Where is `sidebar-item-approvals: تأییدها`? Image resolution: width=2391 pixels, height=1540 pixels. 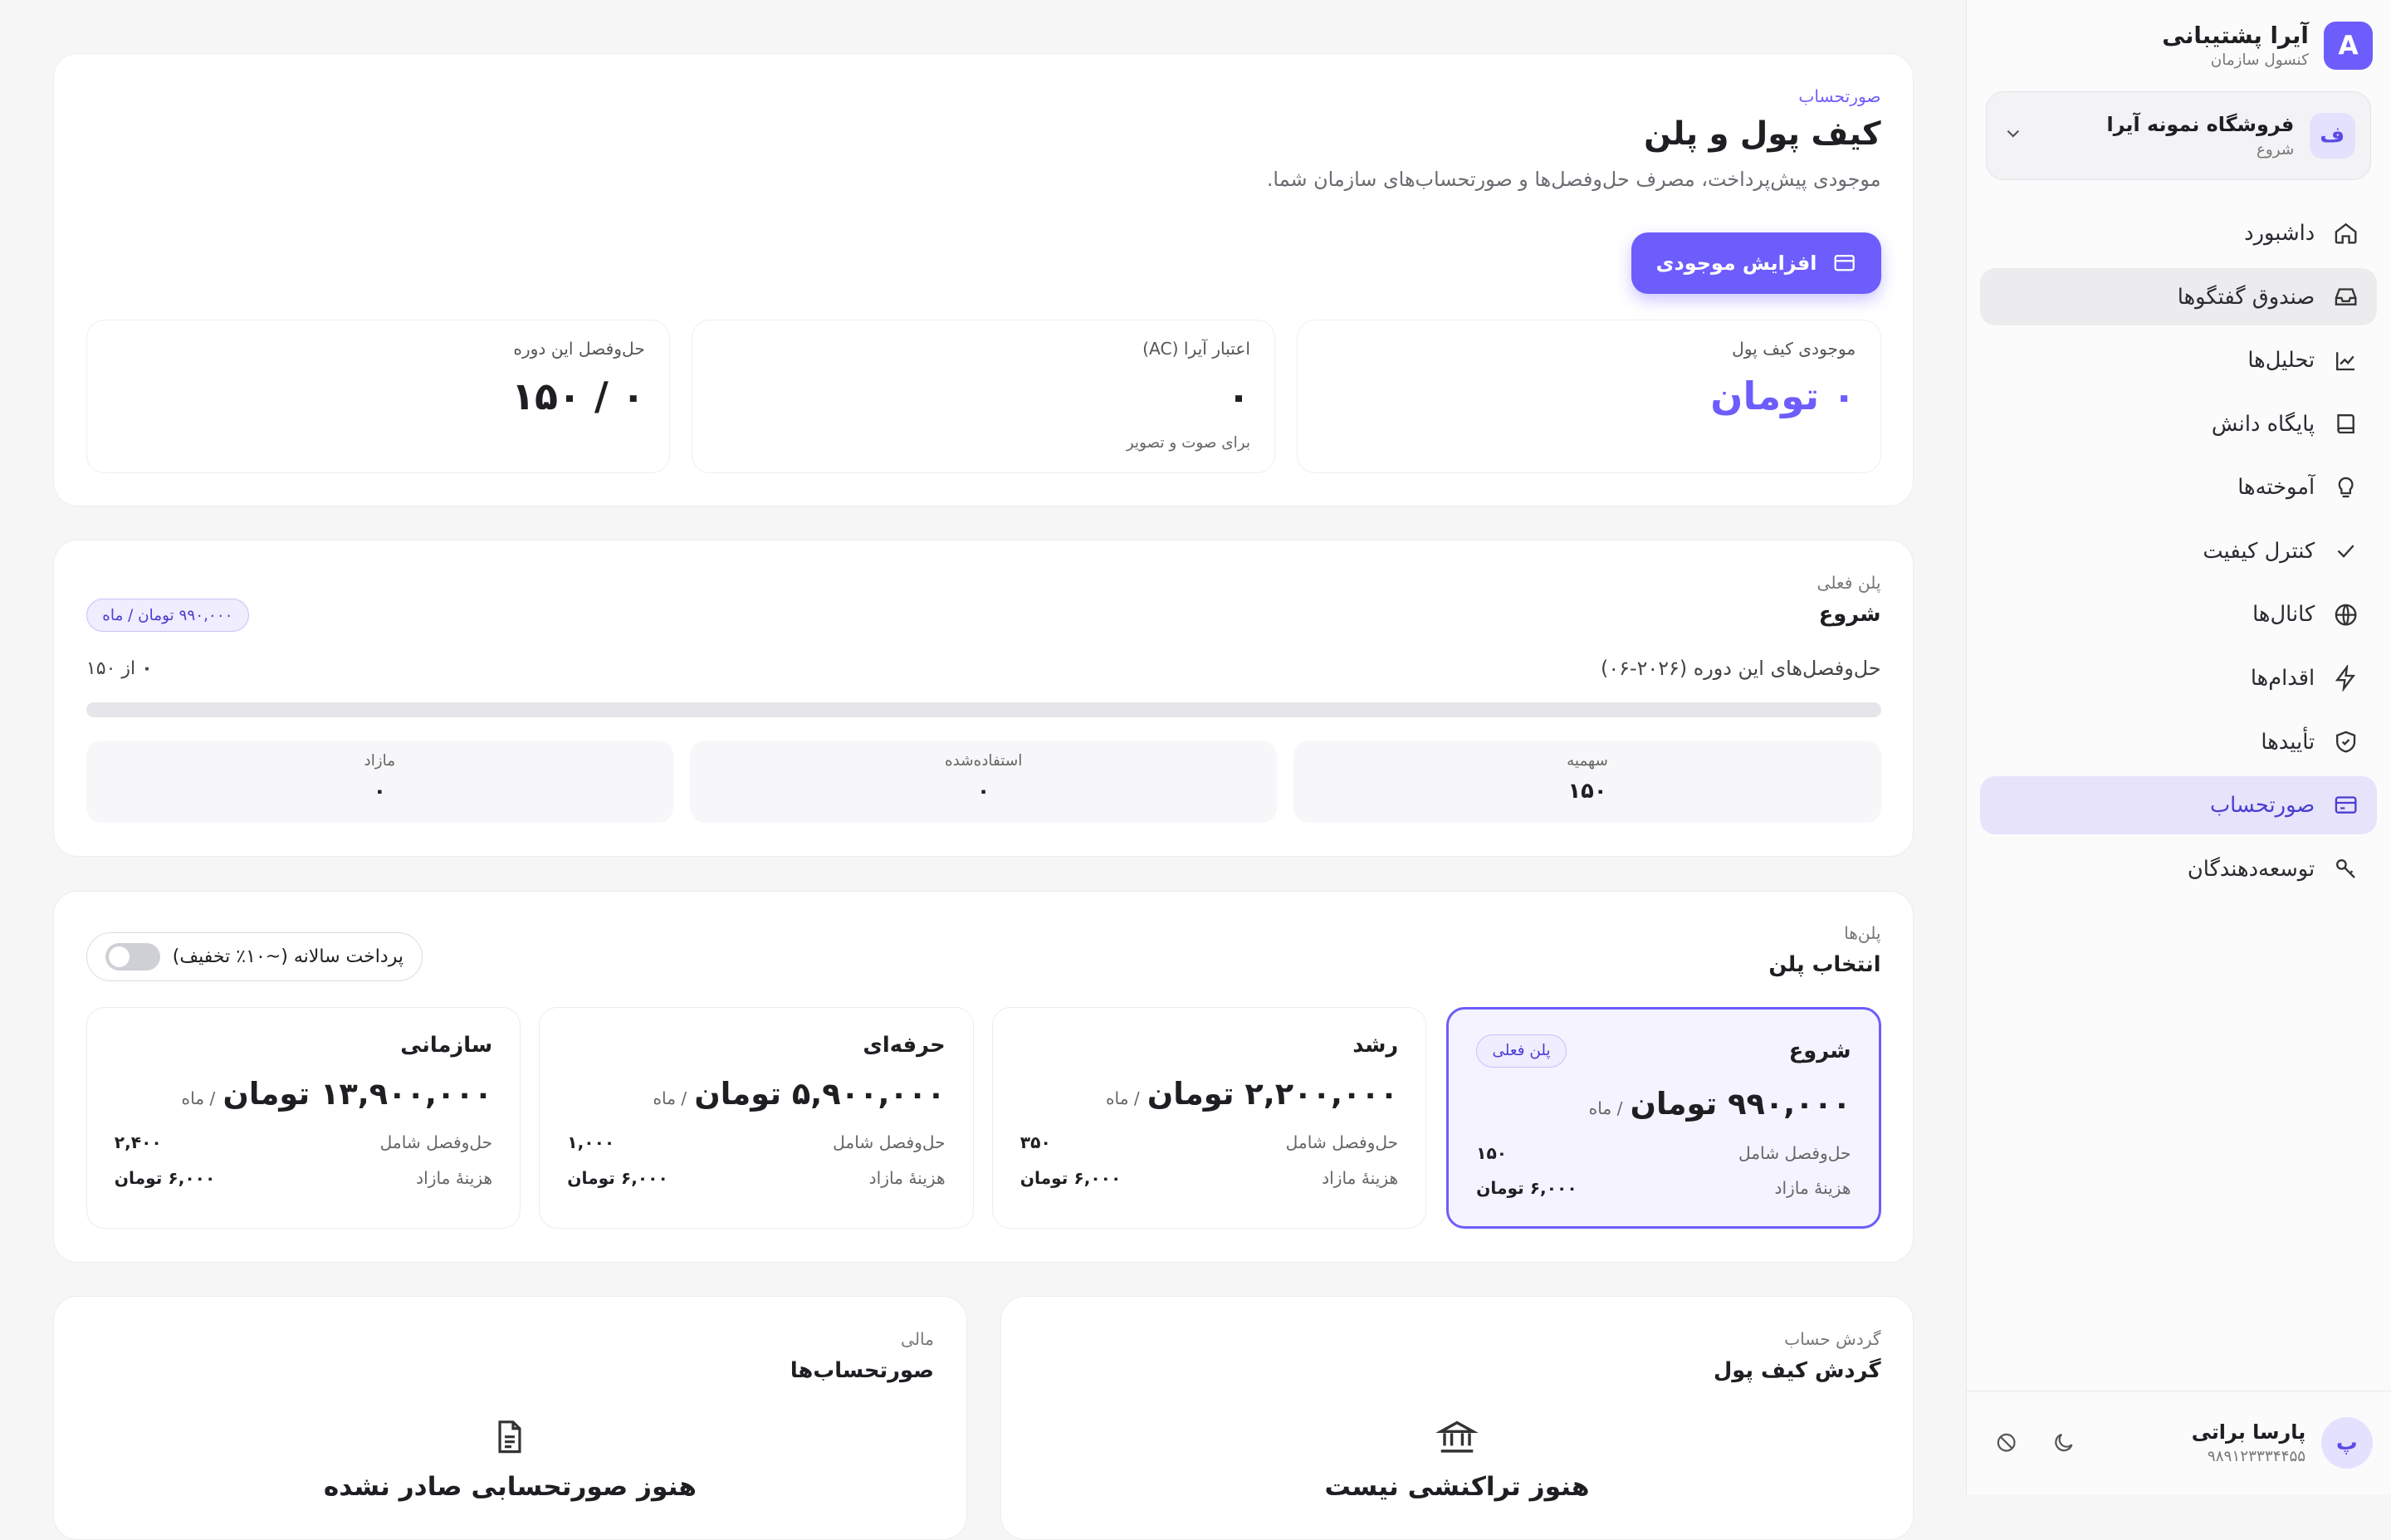 sidebar-item-approvals: تأییدها is located at coordinates (2178, 742).